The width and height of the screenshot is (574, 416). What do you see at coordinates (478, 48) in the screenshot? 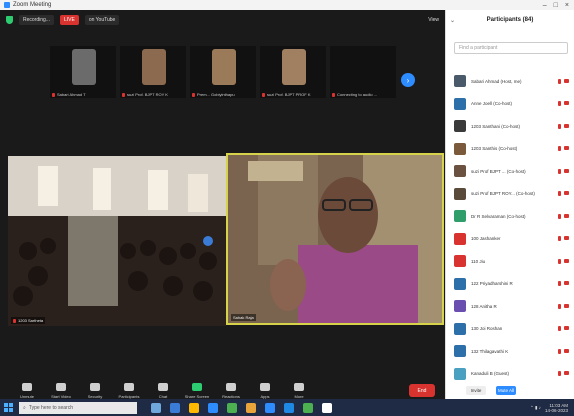
I see `participant-search-placeholder: Find a participant` at bounding box center [478, 48].